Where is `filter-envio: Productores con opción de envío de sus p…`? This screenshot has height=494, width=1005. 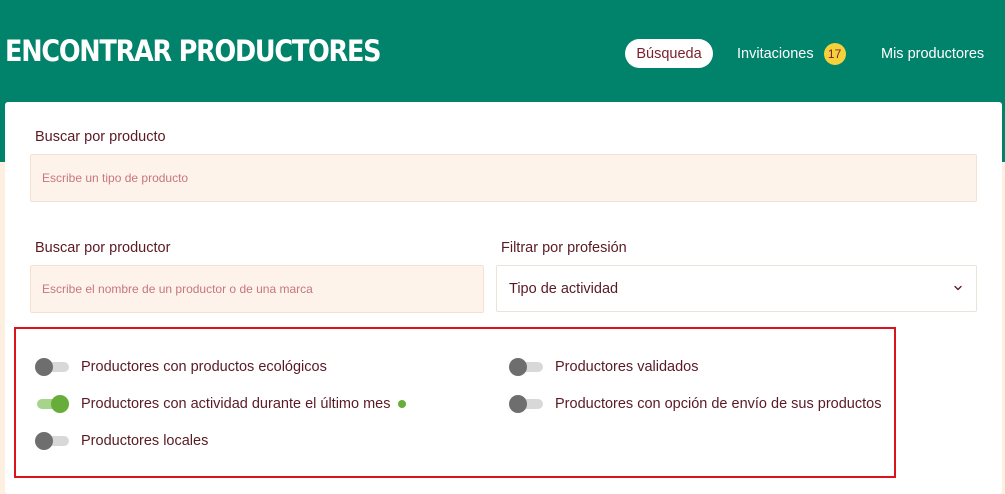
filter-envio: Productores con opción de envío de sus p… is located at coordinates (695, 404).